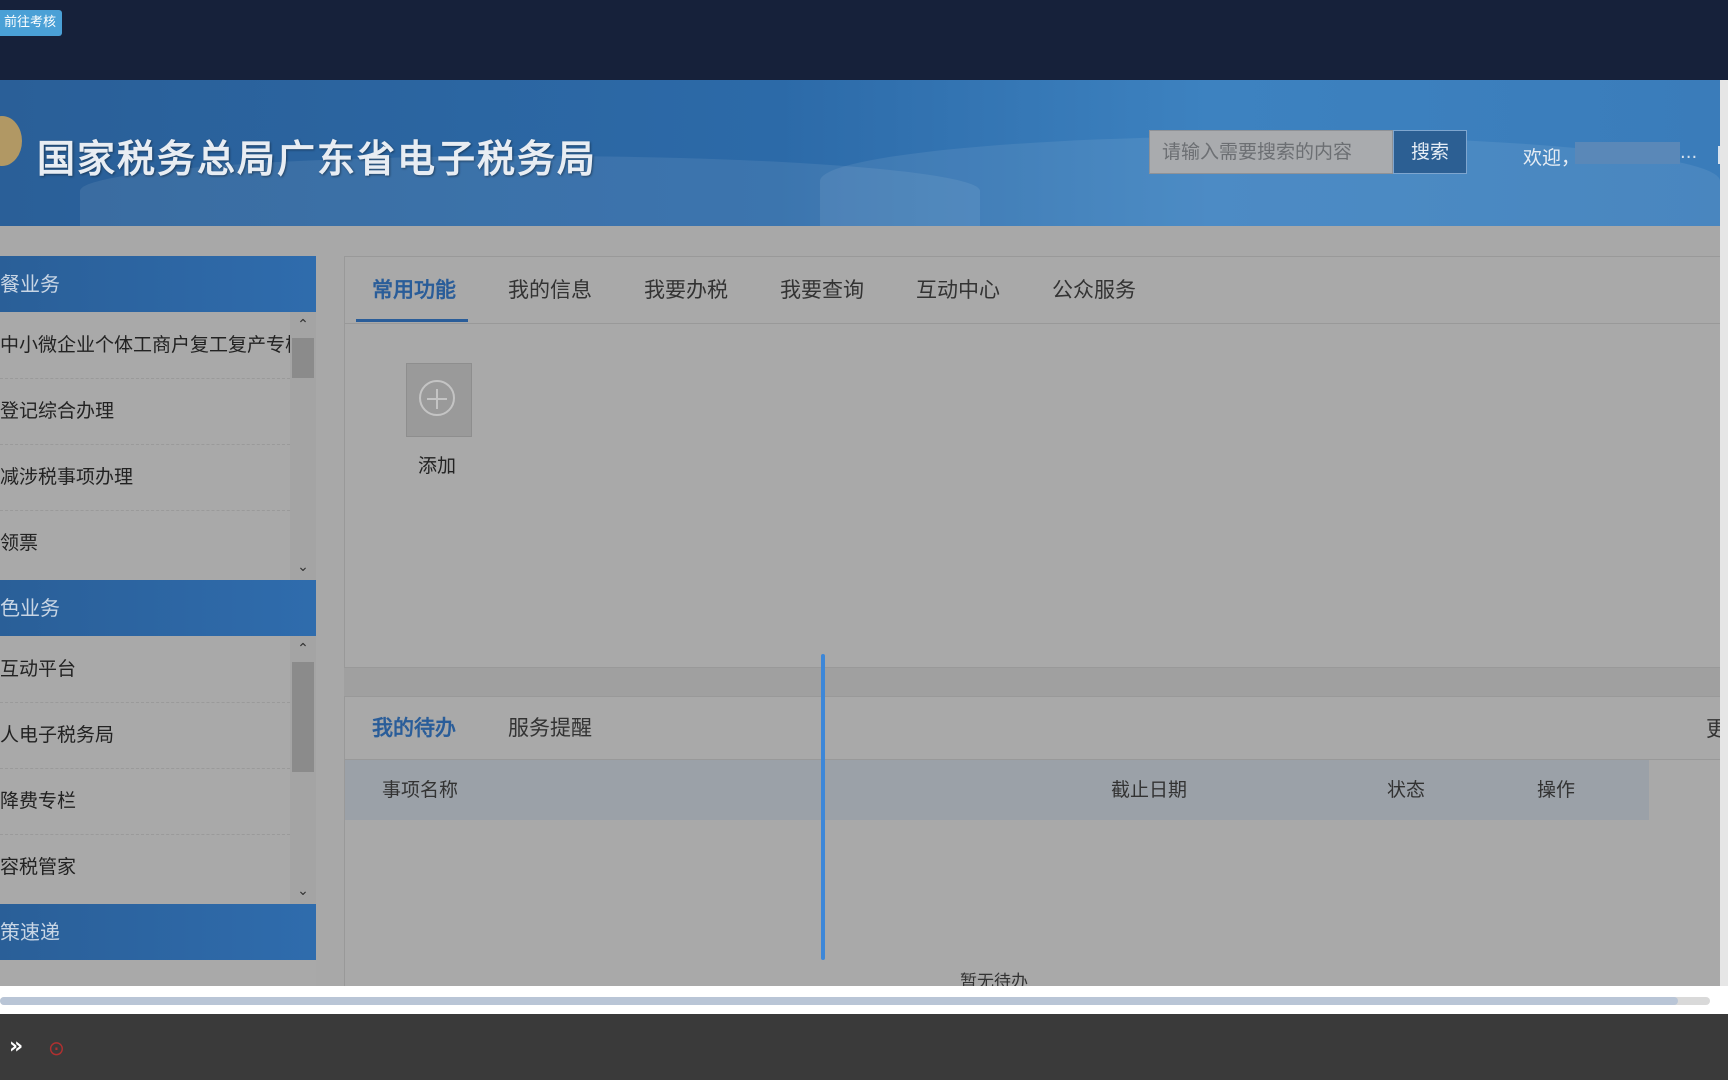 This screenshot has height=1080, width=1728. What do you see at coordinates (11, 141) in the screenshot?
I see `tax-emblem-icon` at bounding box center [11, 141].